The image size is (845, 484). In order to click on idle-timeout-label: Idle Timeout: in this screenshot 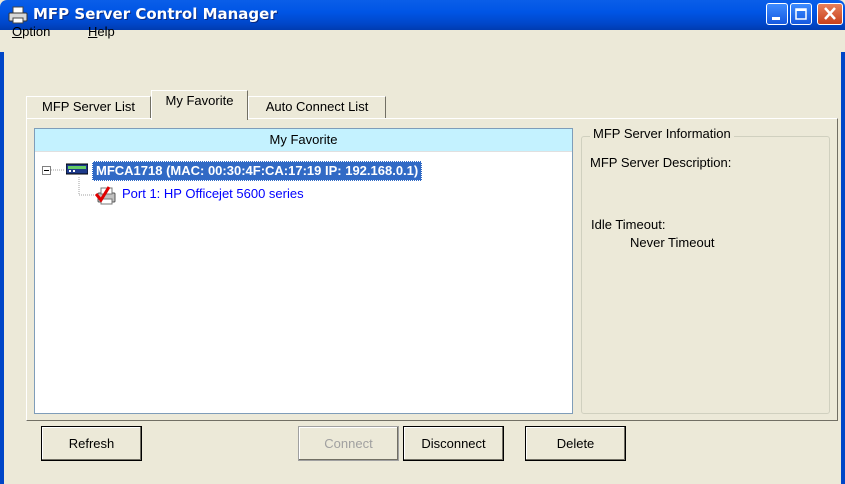, I will do `click(628, 224)`.